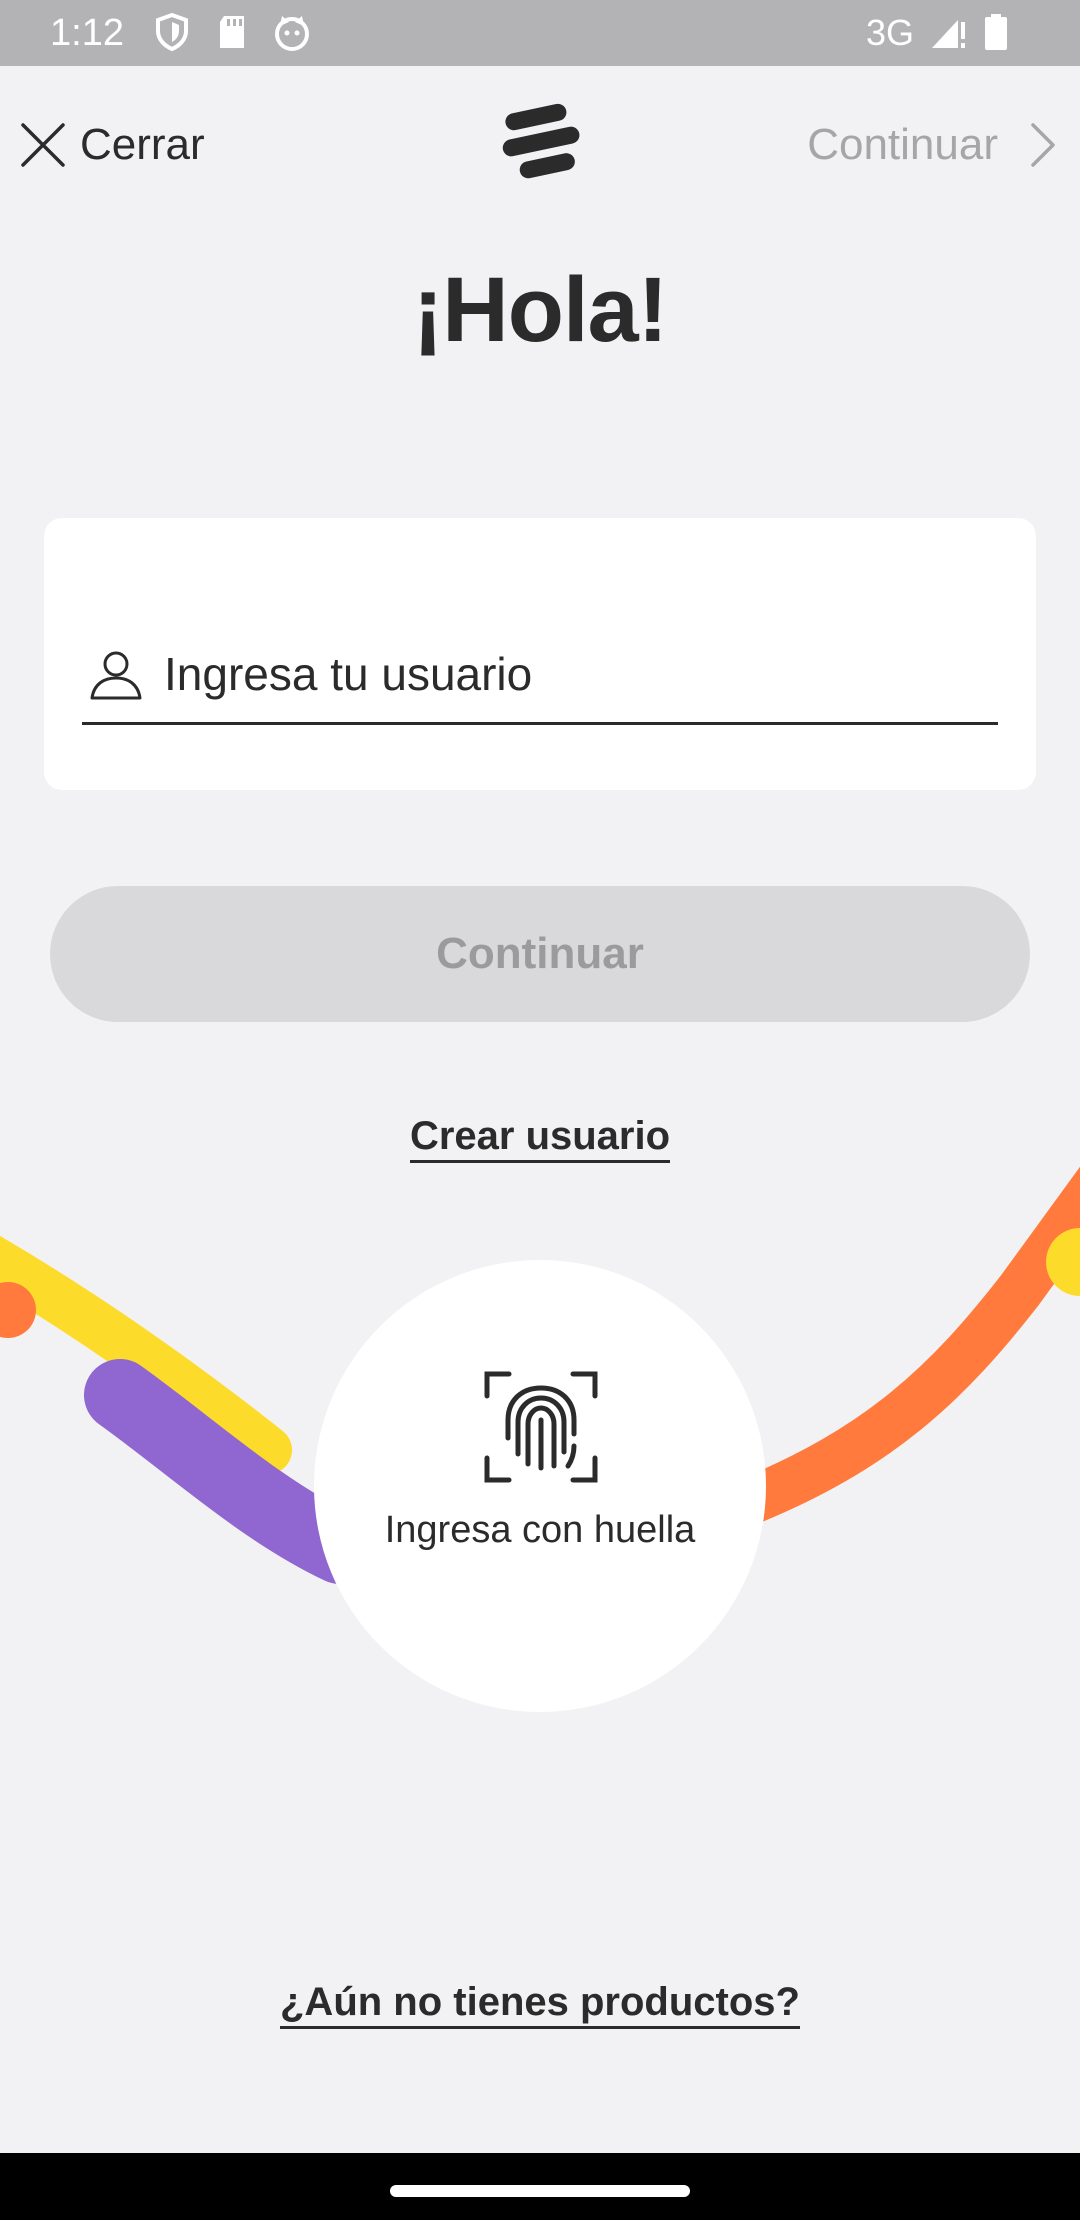 Image resolution: width=1080 pixels, height=2220 pixels. Describe the element at coordinates (540, 1530) in the screenshot. I see `fingerprint-label: Ingresa con huella` at that location.